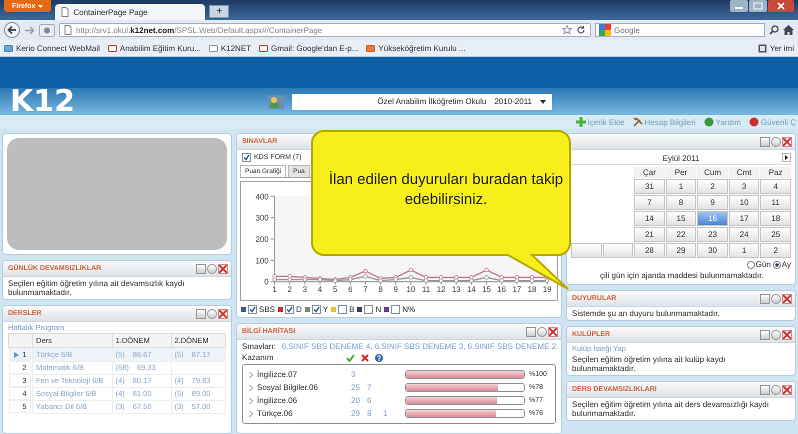  I want to click on calendar-day: 23, so click(712, 234).